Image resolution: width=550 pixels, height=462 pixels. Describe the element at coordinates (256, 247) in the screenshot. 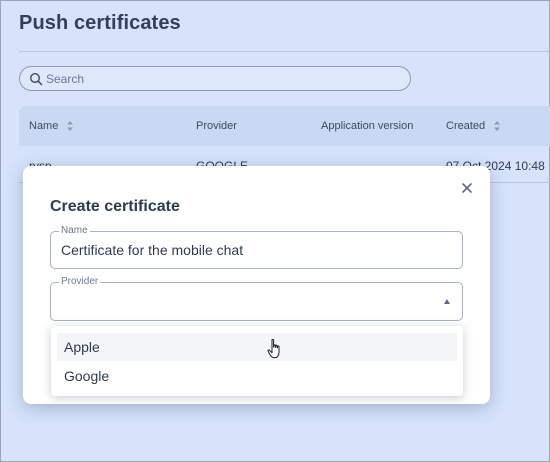

I see `name-field: Name Certificate for the mobile chat` at that location.